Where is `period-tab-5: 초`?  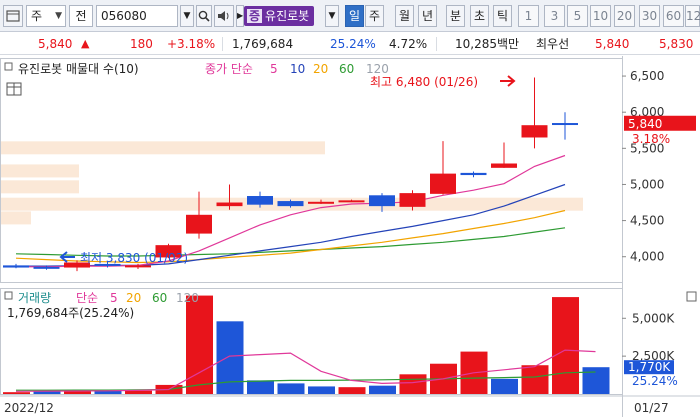
period-tab-5: 초 is located at coordinates (479, 16).